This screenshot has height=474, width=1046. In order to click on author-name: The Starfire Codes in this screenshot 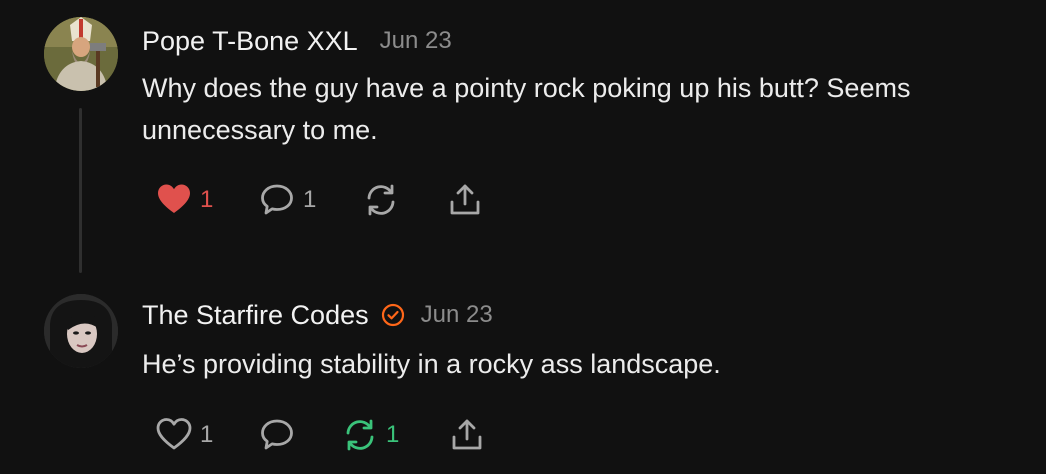, I will do `click(255, 315)`.